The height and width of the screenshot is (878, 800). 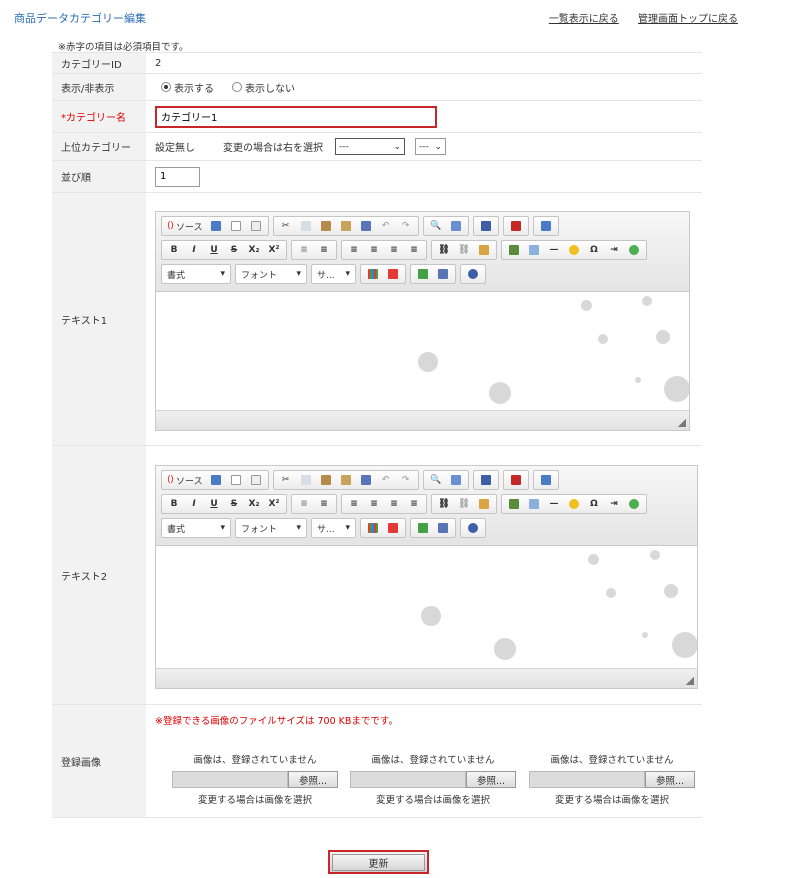 I want to click on bold-button: B, so click(x=174, y=250).